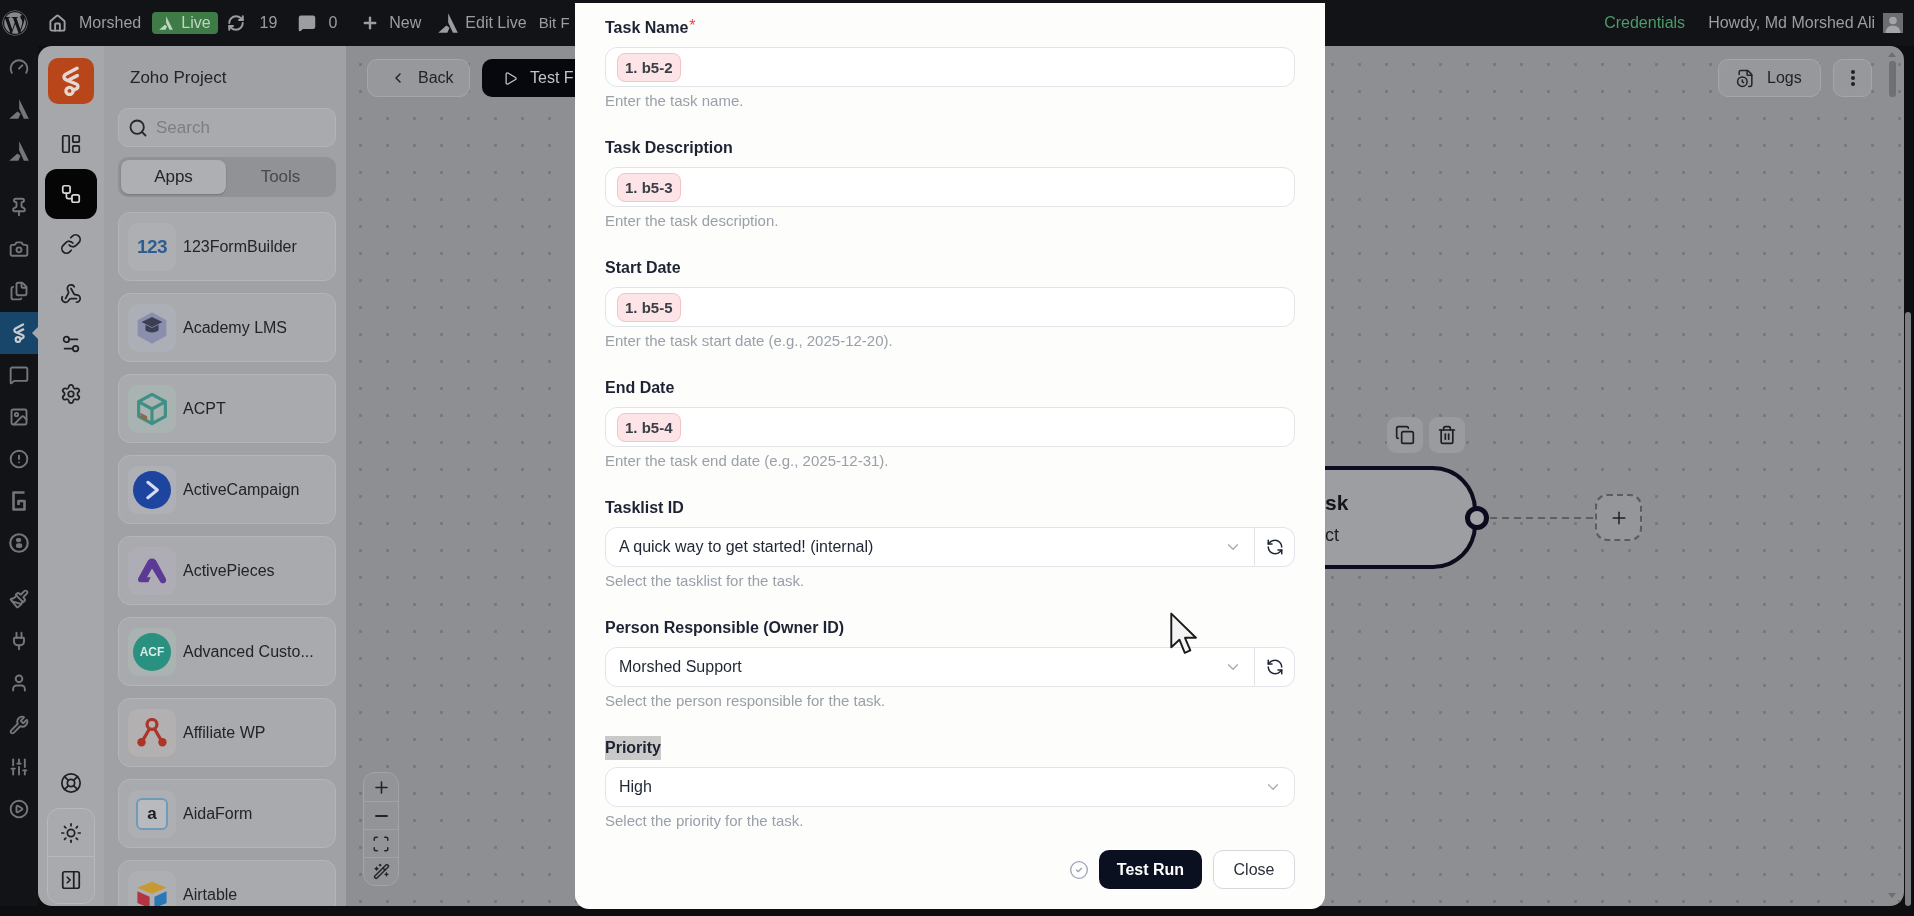 The image size is (1914, 916). What do you see at coordinates (1150, 869) in the screenshot?
I see `test-run-button: Test Run` at bounding box center [1150, 869].